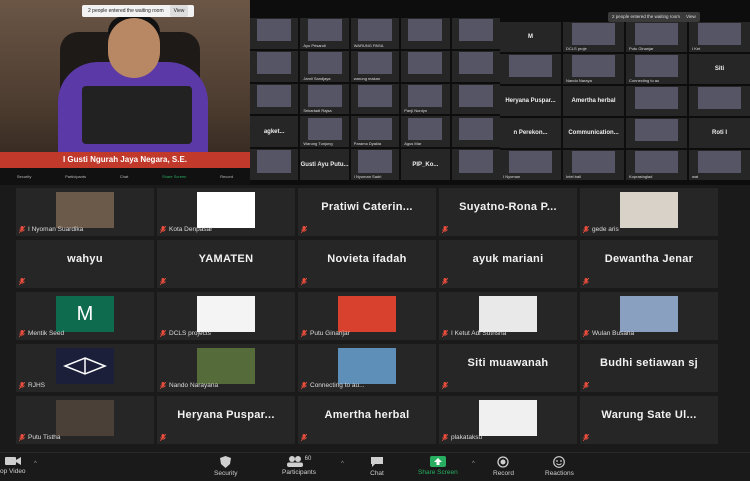 Image resolution: width=750 pixels, height=481 pixels. I want to click on participants-caret-icon: ^, so click(342, 464).